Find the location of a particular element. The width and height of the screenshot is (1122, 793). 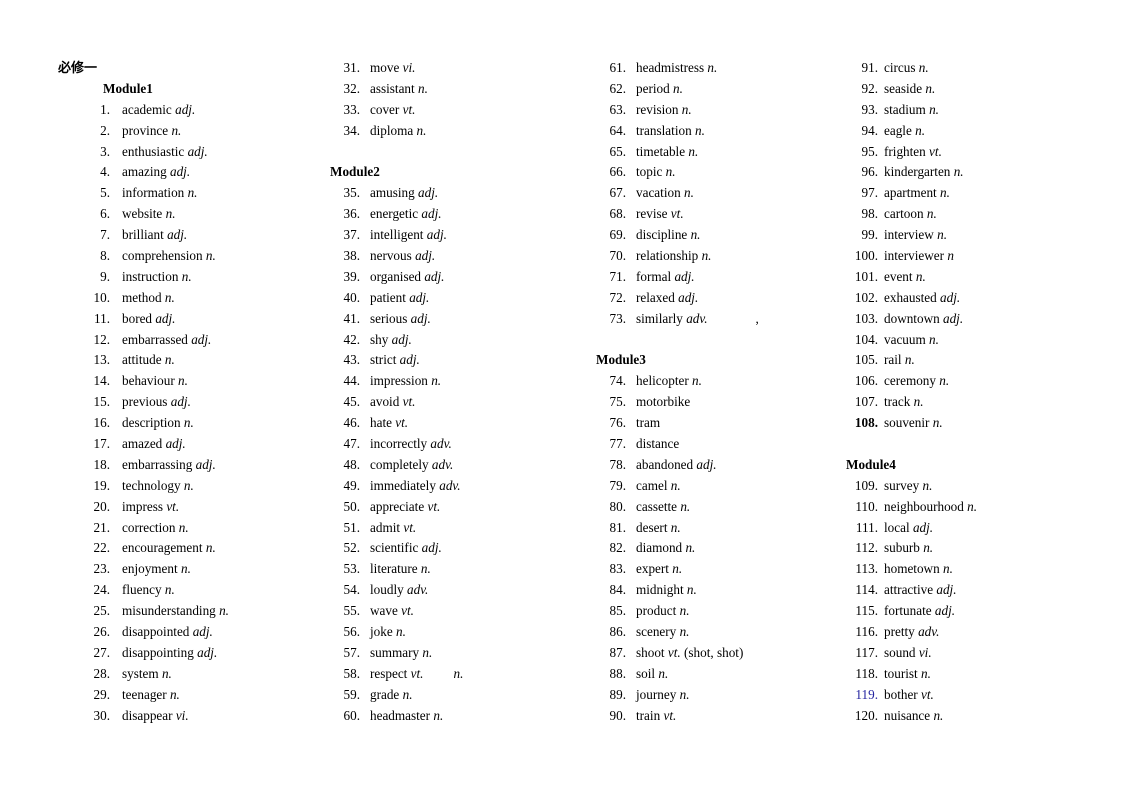

item-word: downtown is located at coordinates (912, 318).